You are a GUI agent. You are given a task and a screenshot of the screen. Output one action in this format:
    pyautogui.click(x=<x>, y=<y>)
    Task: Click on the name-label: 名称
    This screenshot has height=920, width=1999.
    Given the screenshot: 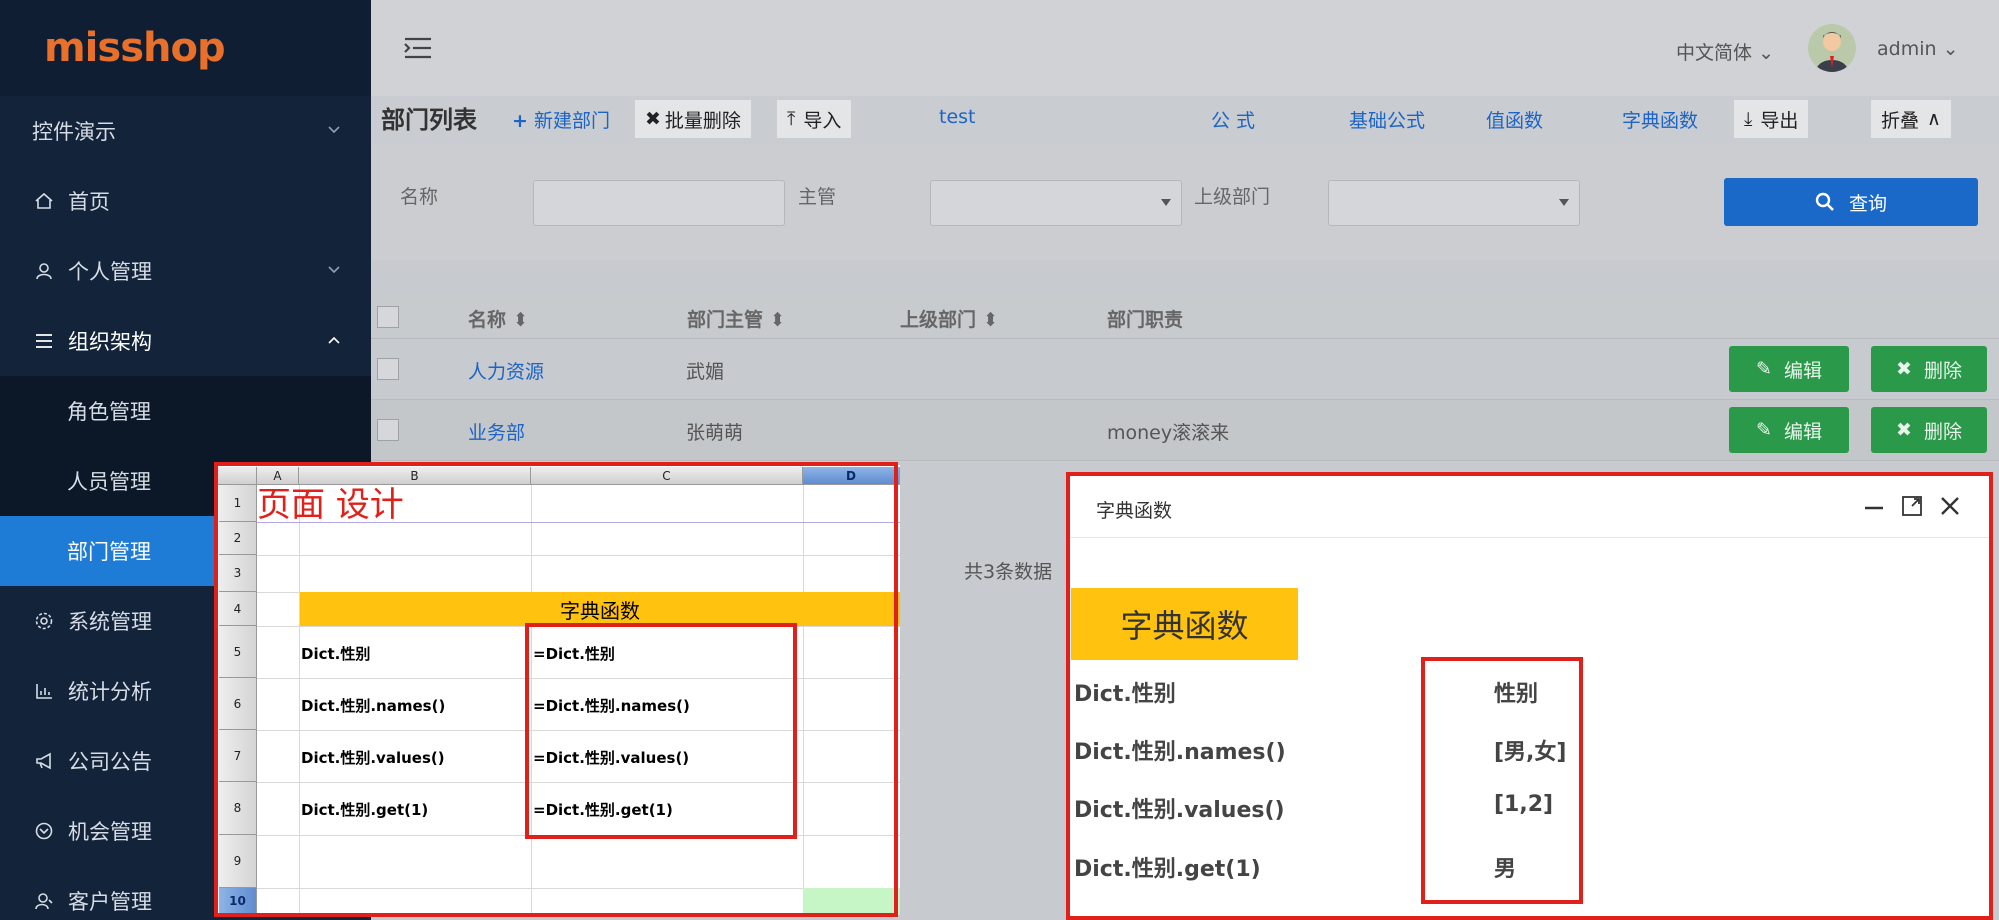 What is the action you would take?
    pyautogui.click(x=419, y=197)
    